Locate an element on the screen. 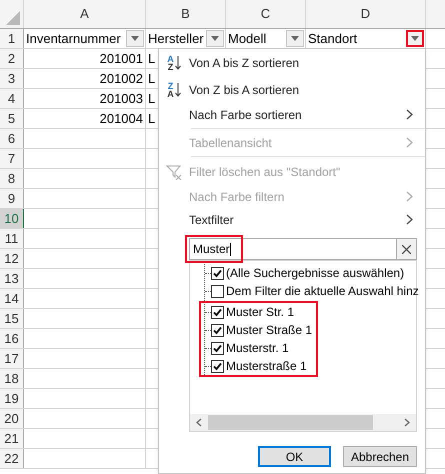 This screenshot has height=474, width=445. row-header: 6 is located at coordinates (12, 138).